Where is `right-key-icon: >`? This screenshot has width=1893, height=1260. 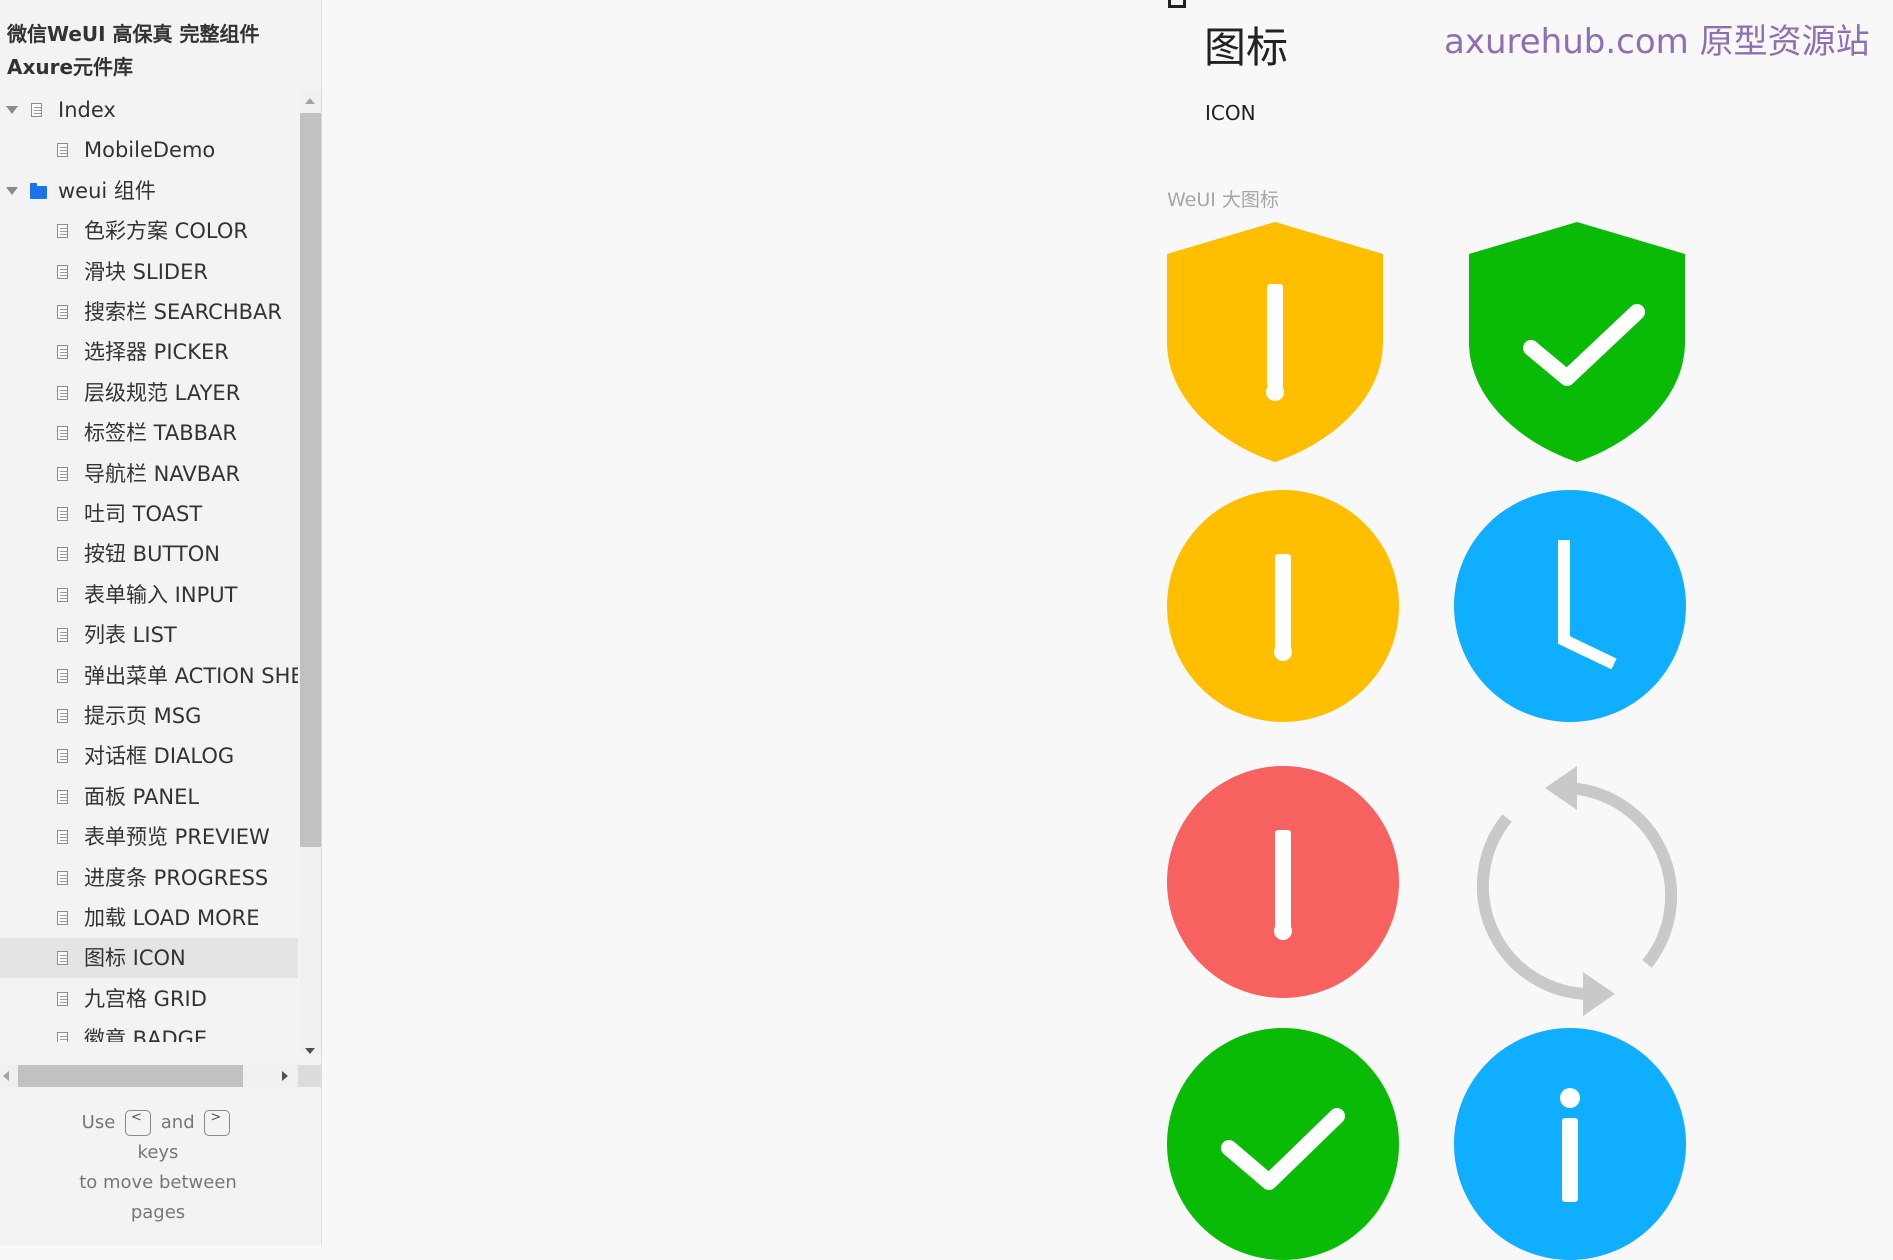
right-key-icon: > is located at coordinates (217, 1123).